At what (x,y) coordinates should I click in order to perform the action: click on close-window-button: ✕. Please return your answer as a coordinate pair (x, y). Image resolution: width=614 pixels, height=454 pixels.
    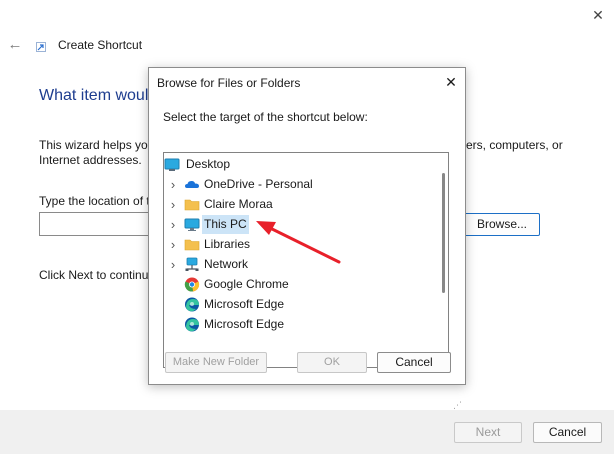
    Looking at the image, I should click on (598, 15).